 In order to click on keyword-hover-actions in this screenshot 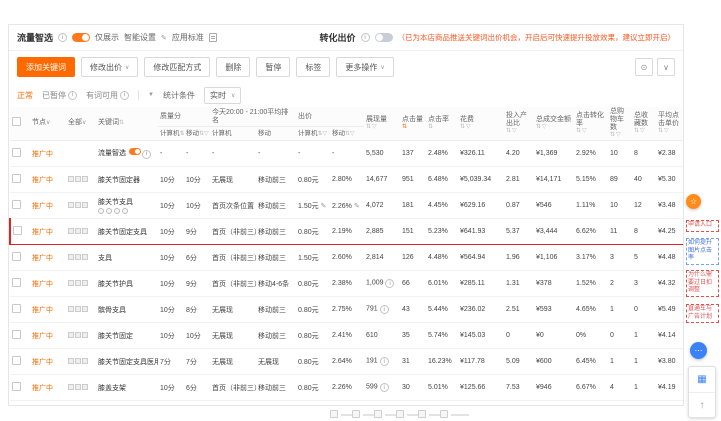, I will do `click(127, 211)`.